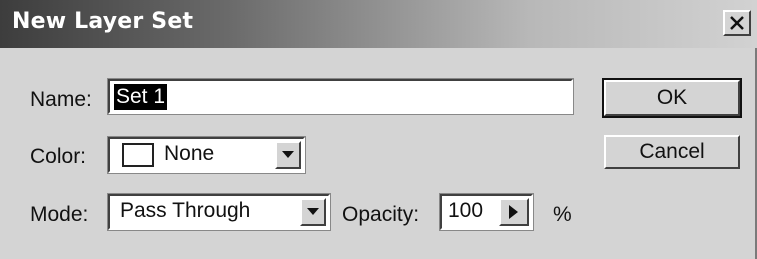  I want to click on opacity-slider-button, so click(514, 212).